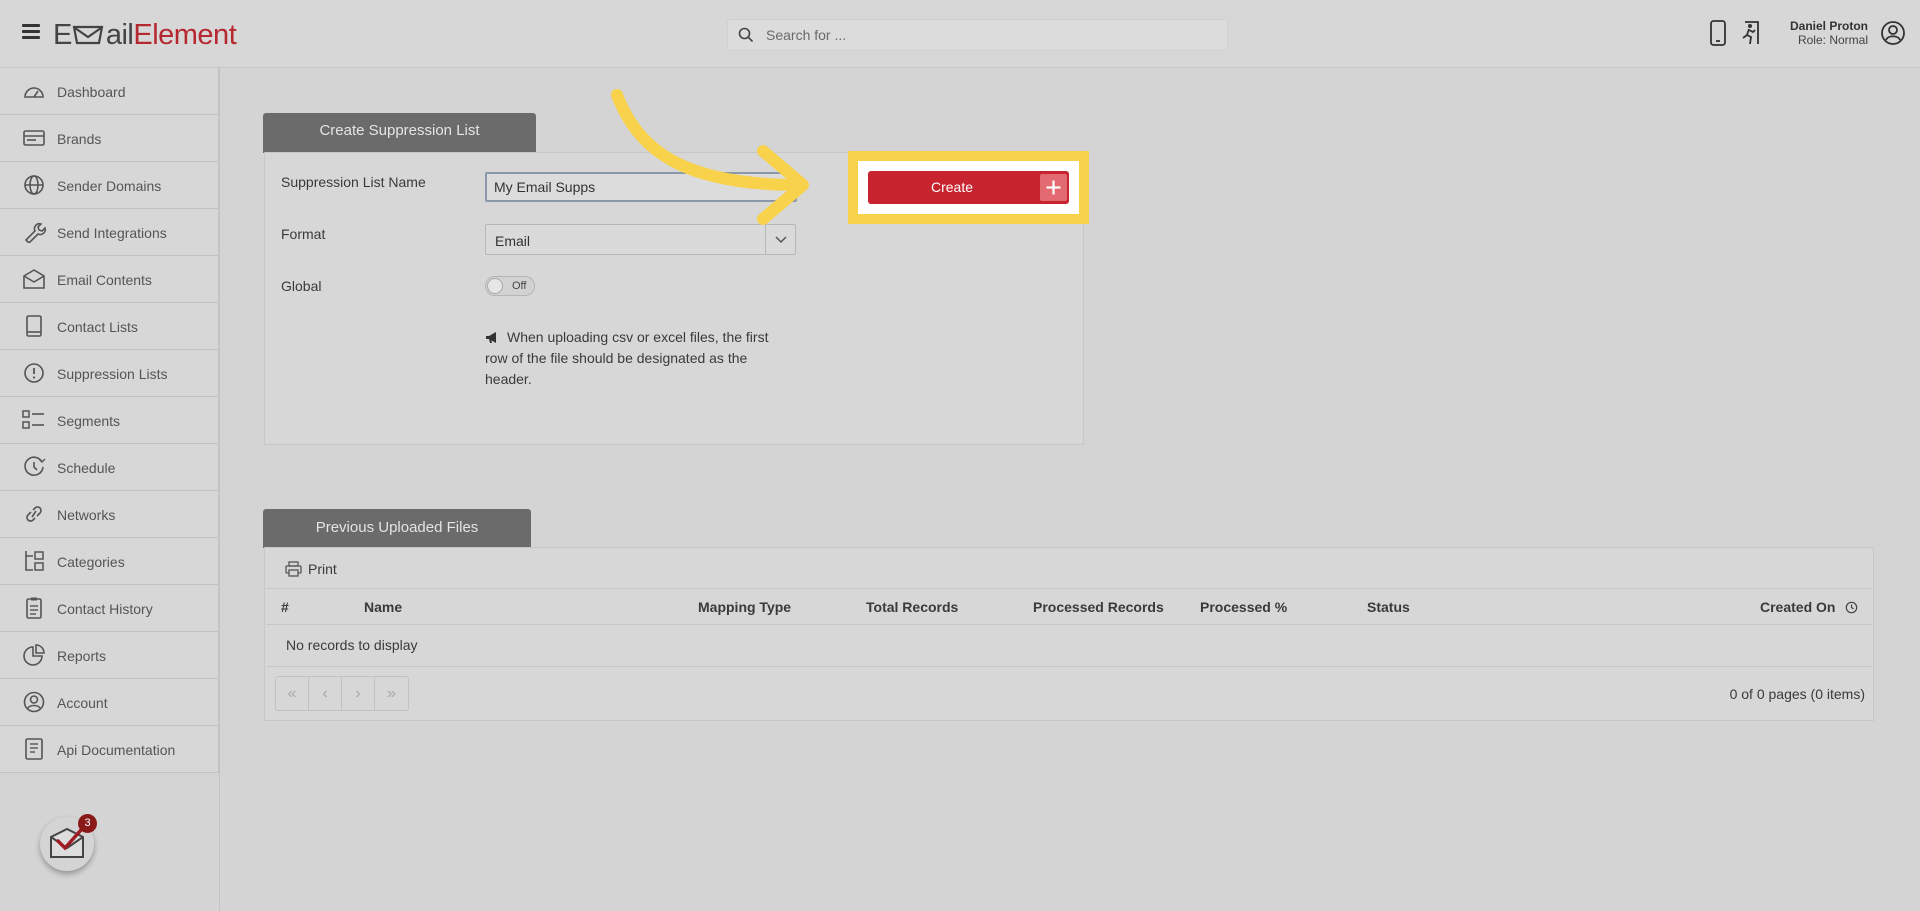 This screenshot has width=1920, height=911. I want to click on format-select-value: Email, so click(513, 241).